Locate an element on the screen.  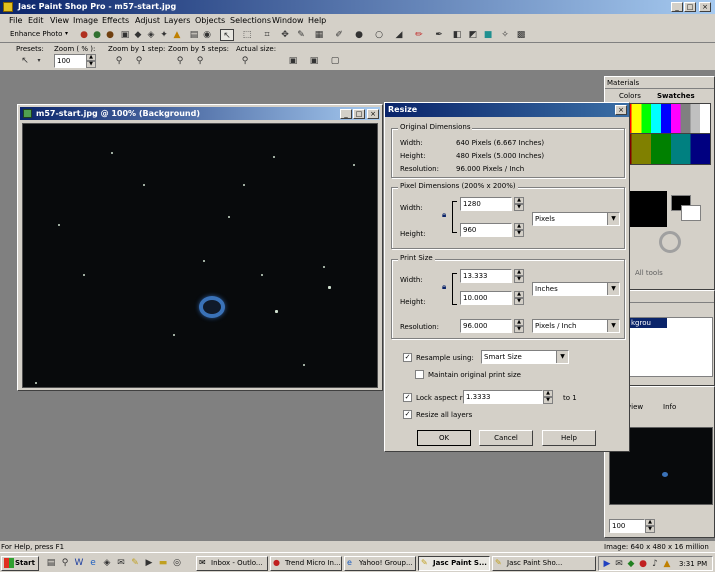
airbrush-icon: ✒ is located at coordinates (439, 35).